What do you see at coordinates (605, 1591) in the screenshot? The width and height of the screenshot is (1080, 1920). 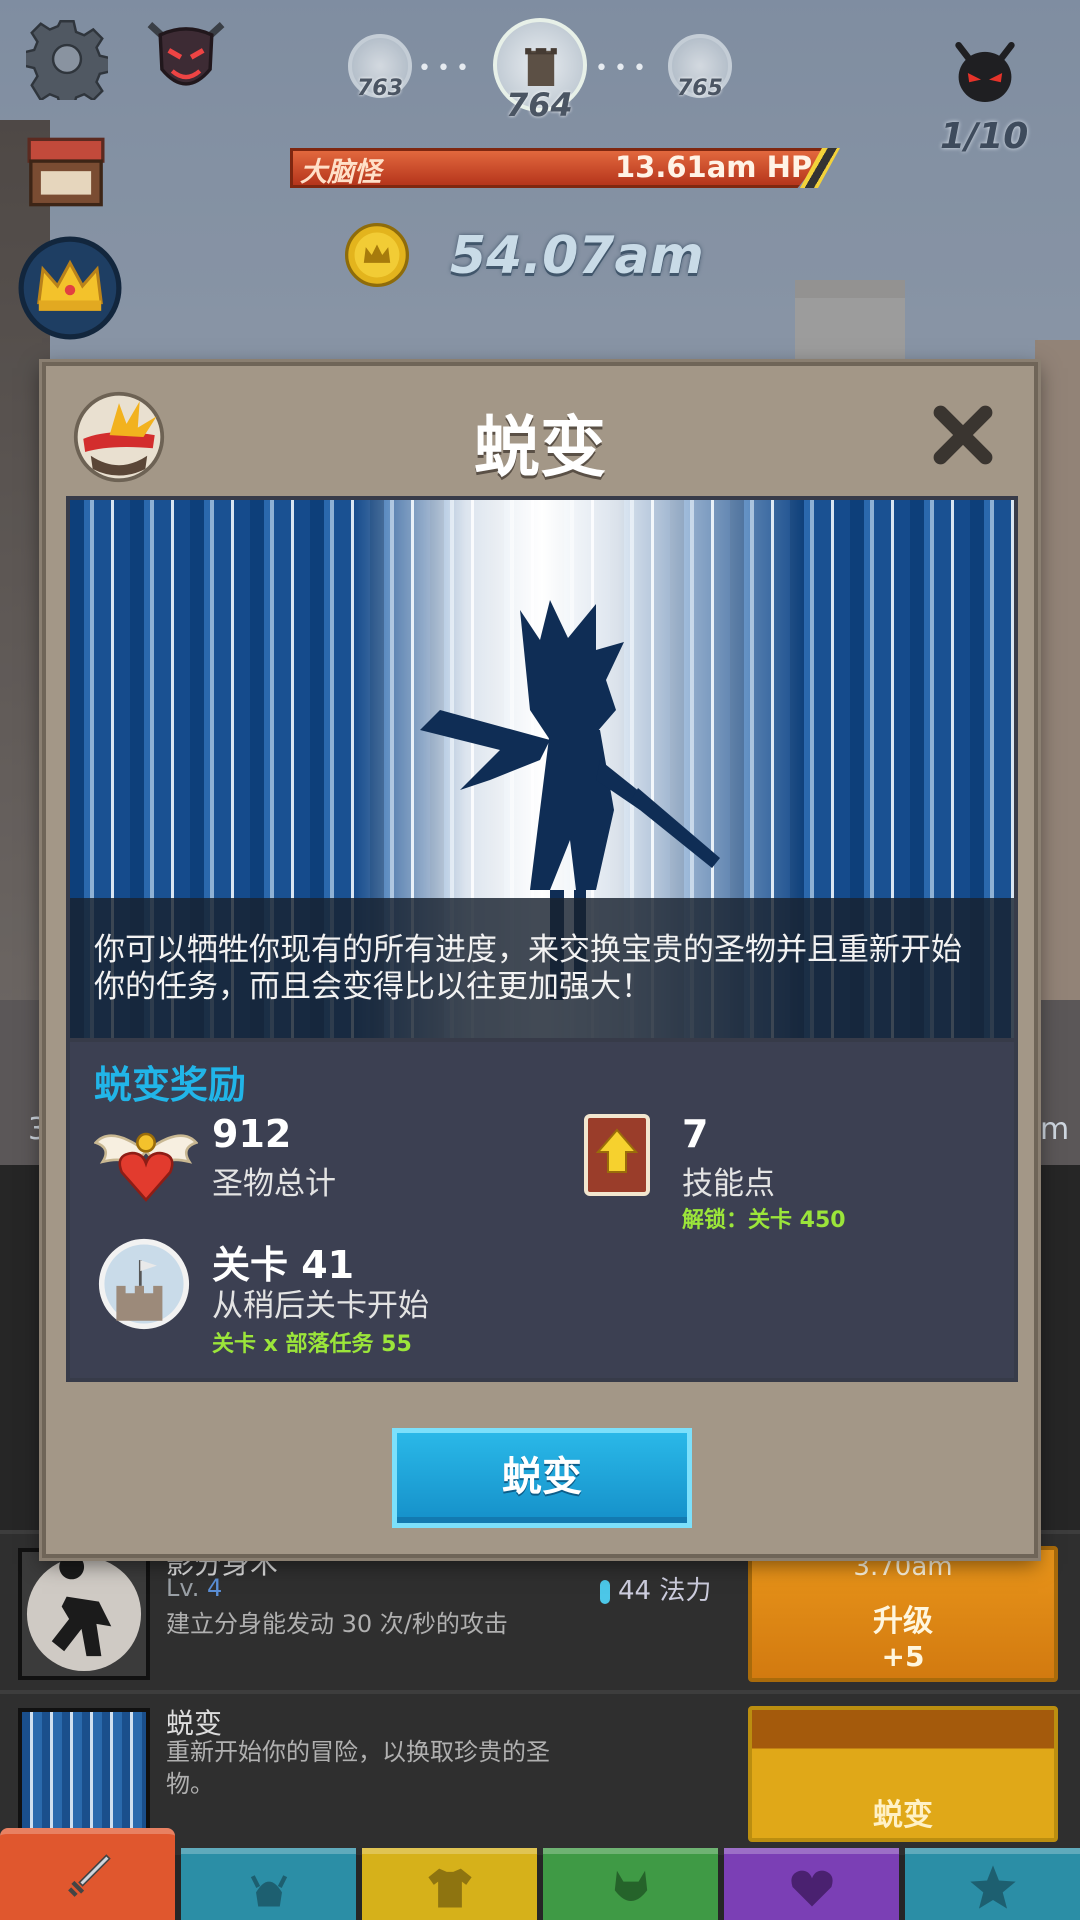 I see `mana-drop-icon` at bounding box center [605, 1591].